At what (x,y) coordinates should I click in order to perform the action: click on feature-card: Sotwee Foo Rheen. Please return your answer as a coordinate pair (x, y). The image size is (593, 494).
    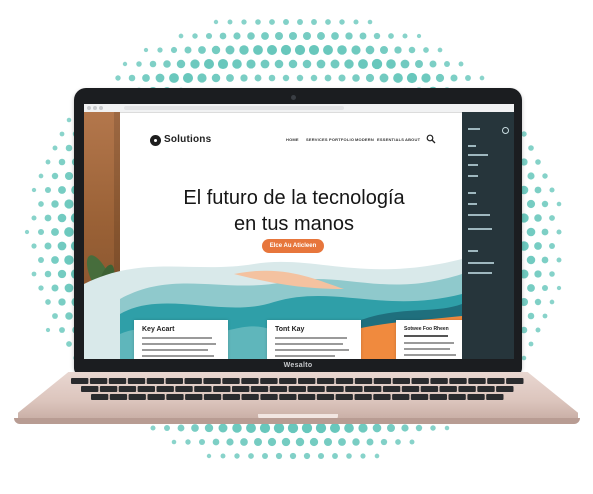
    Looking at the image, I should click on (431, 339).